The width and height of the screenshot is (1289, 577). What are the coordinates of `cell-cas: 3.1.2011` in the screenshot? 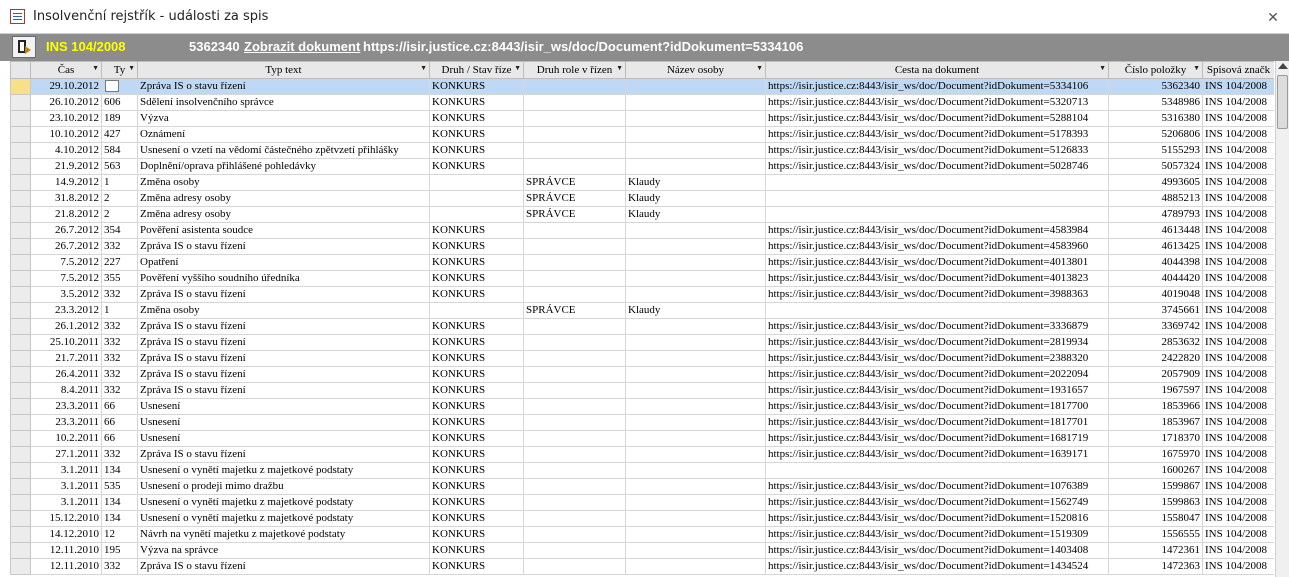 It's located at (66, 502).